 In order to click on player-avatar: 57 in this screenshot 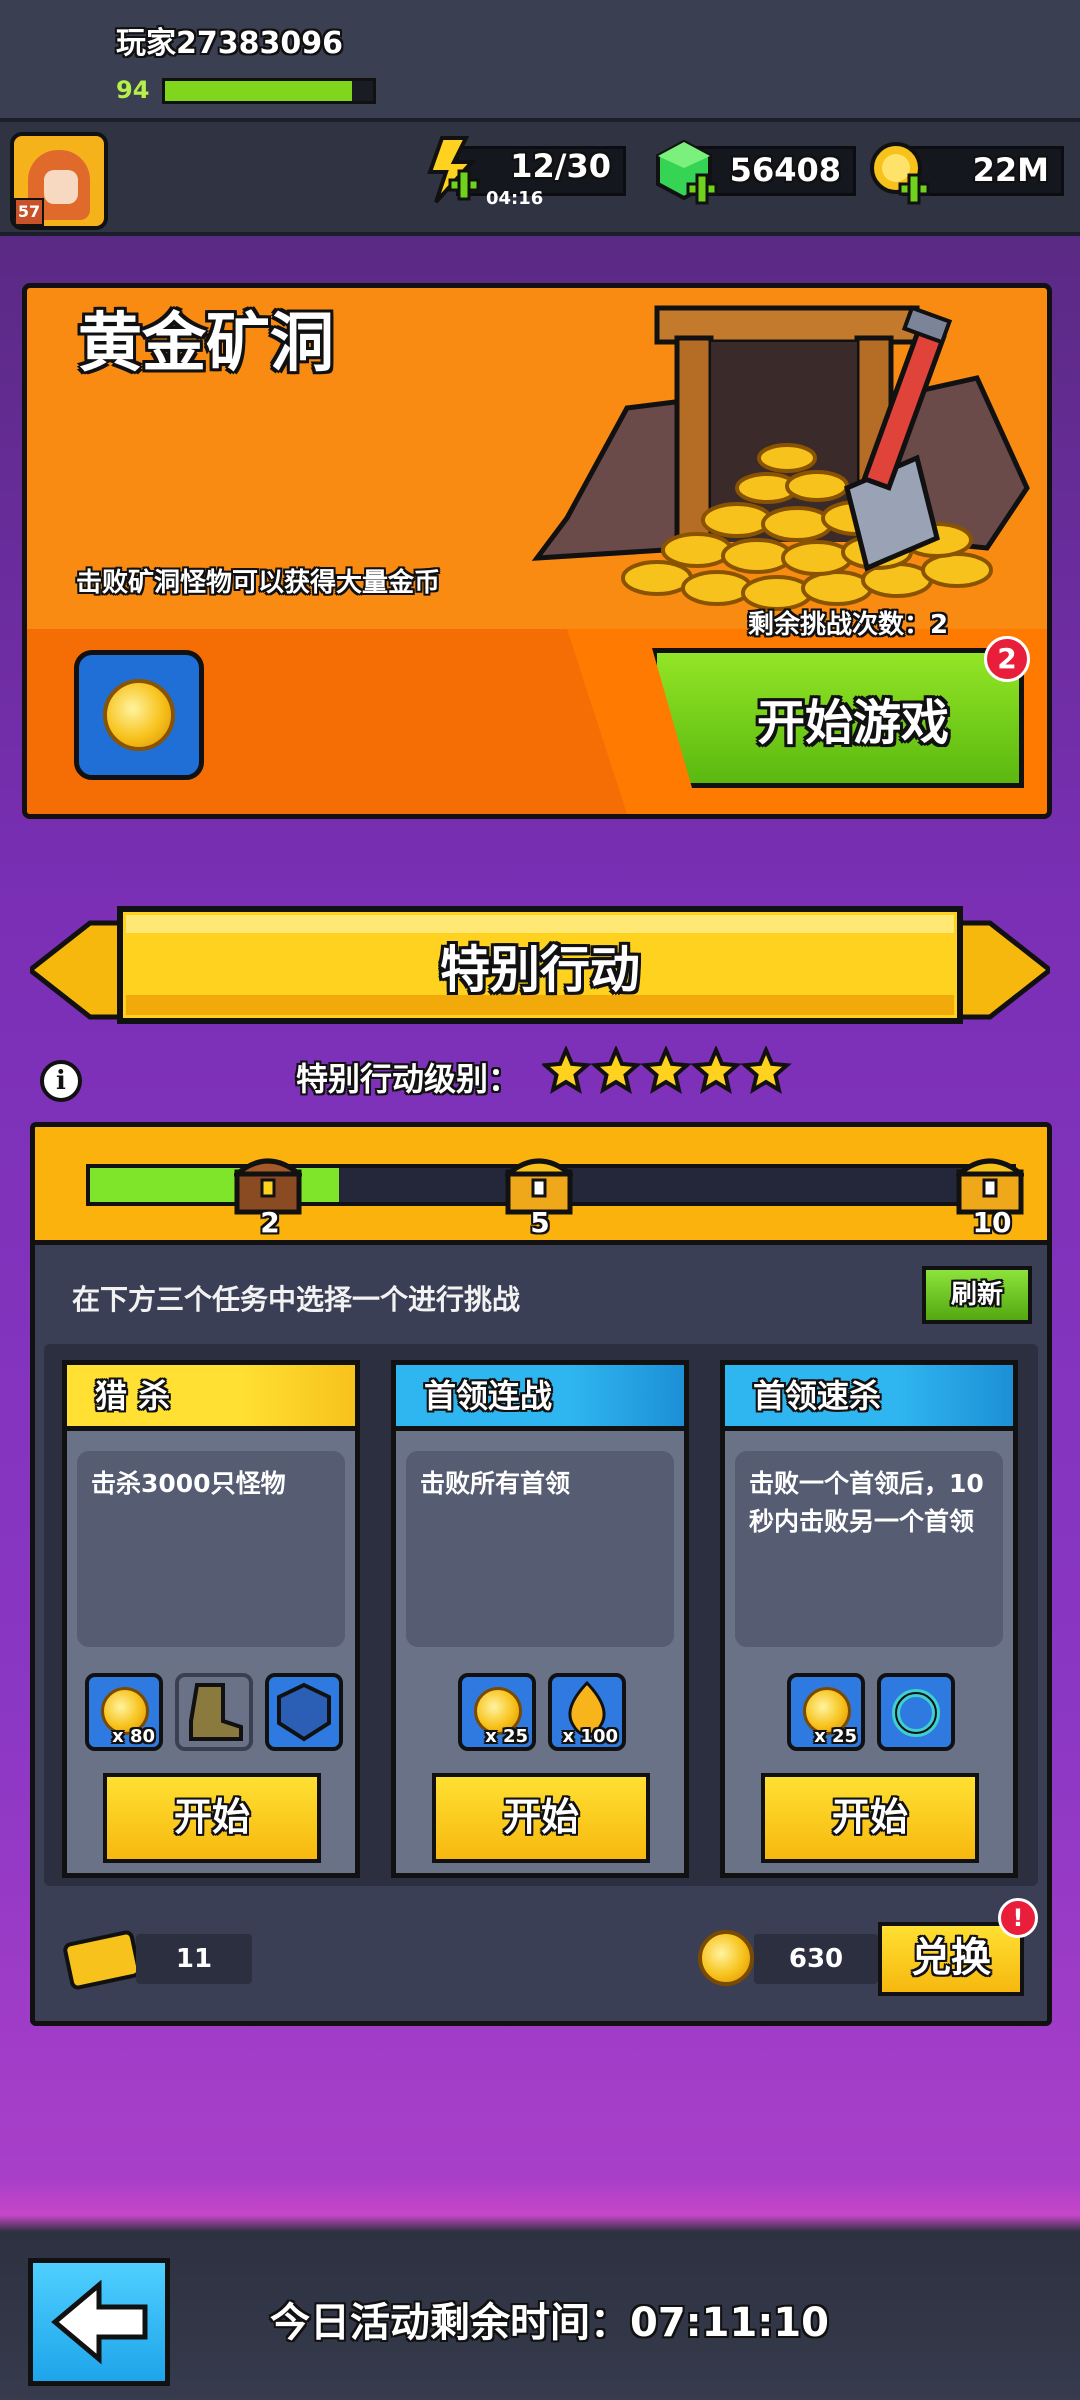, I will do `click(59, 181)`.